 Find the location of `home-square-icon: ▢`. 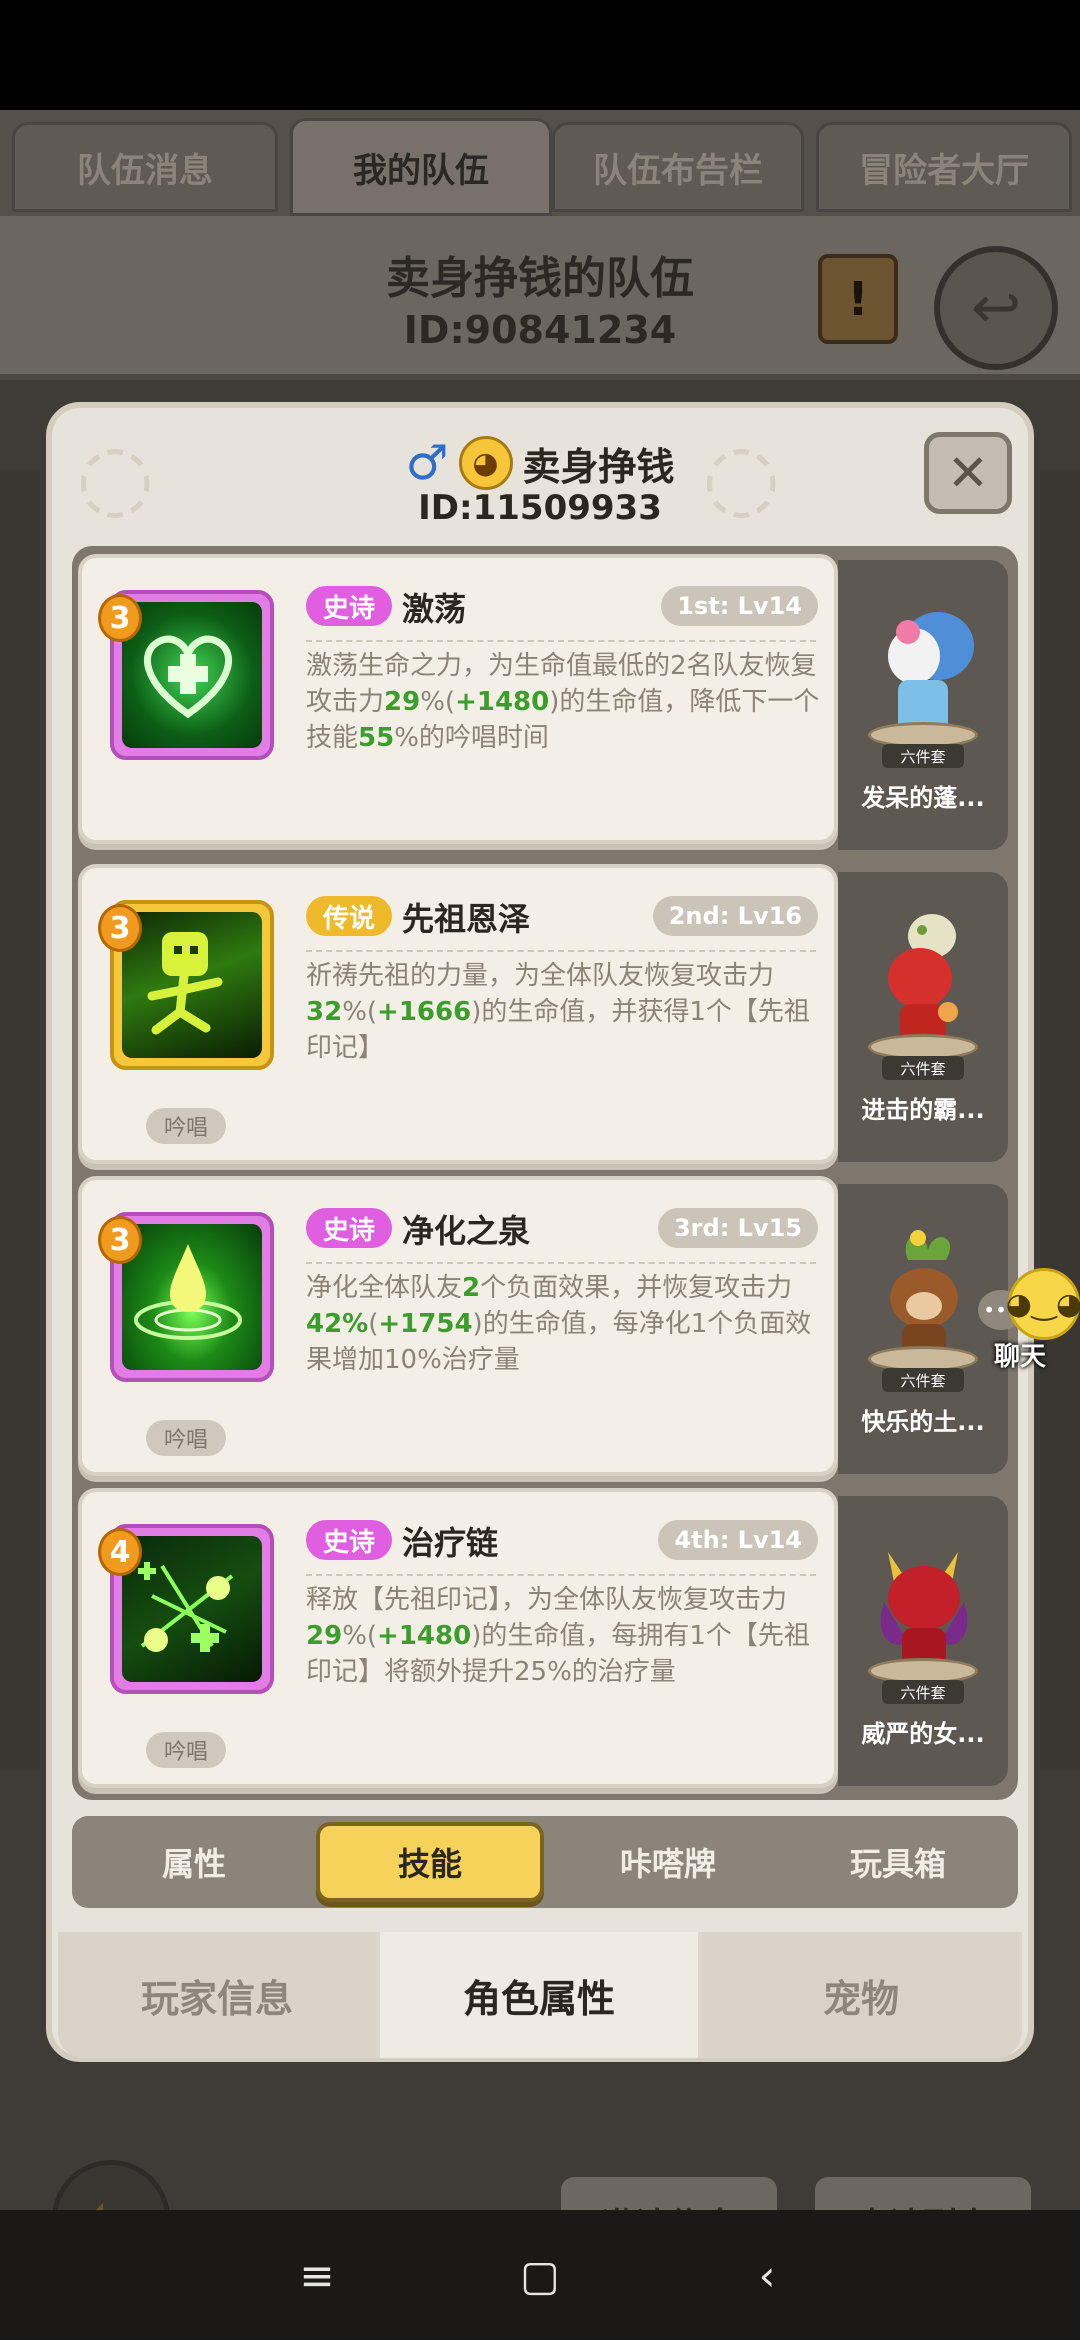

home-square-icon: ▢ is located at coordinates (540, 2275).